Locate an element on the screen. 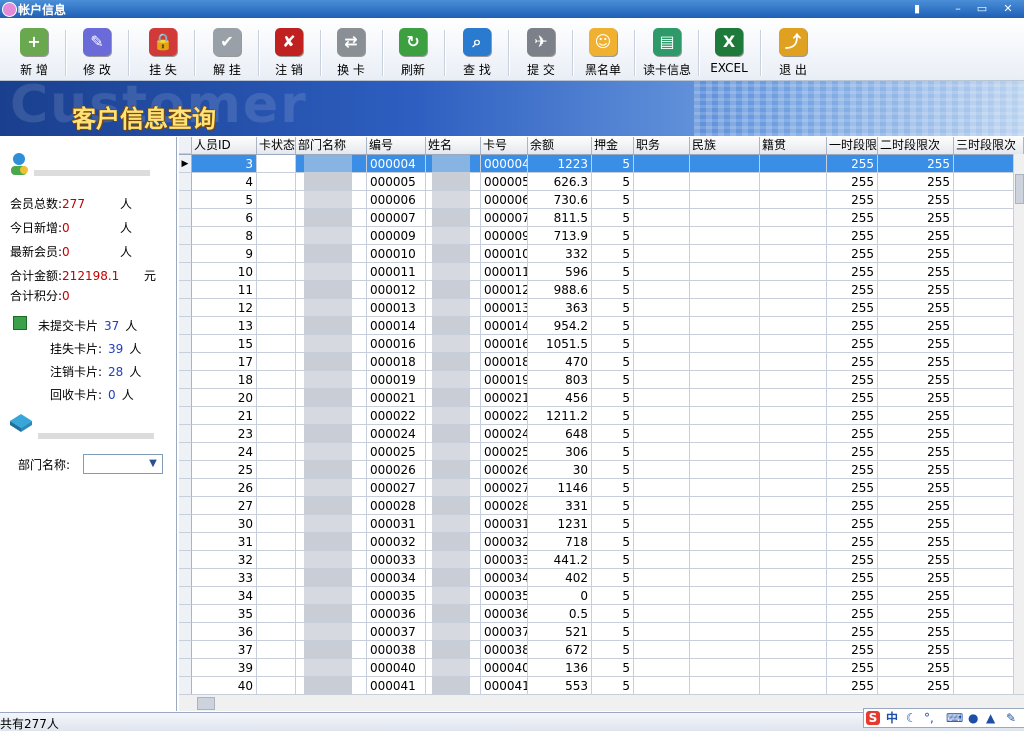 Image resolution: width=1024 pixels, height=732 pixels. column-header: 部门名称 is located at coordinates (331, 145).